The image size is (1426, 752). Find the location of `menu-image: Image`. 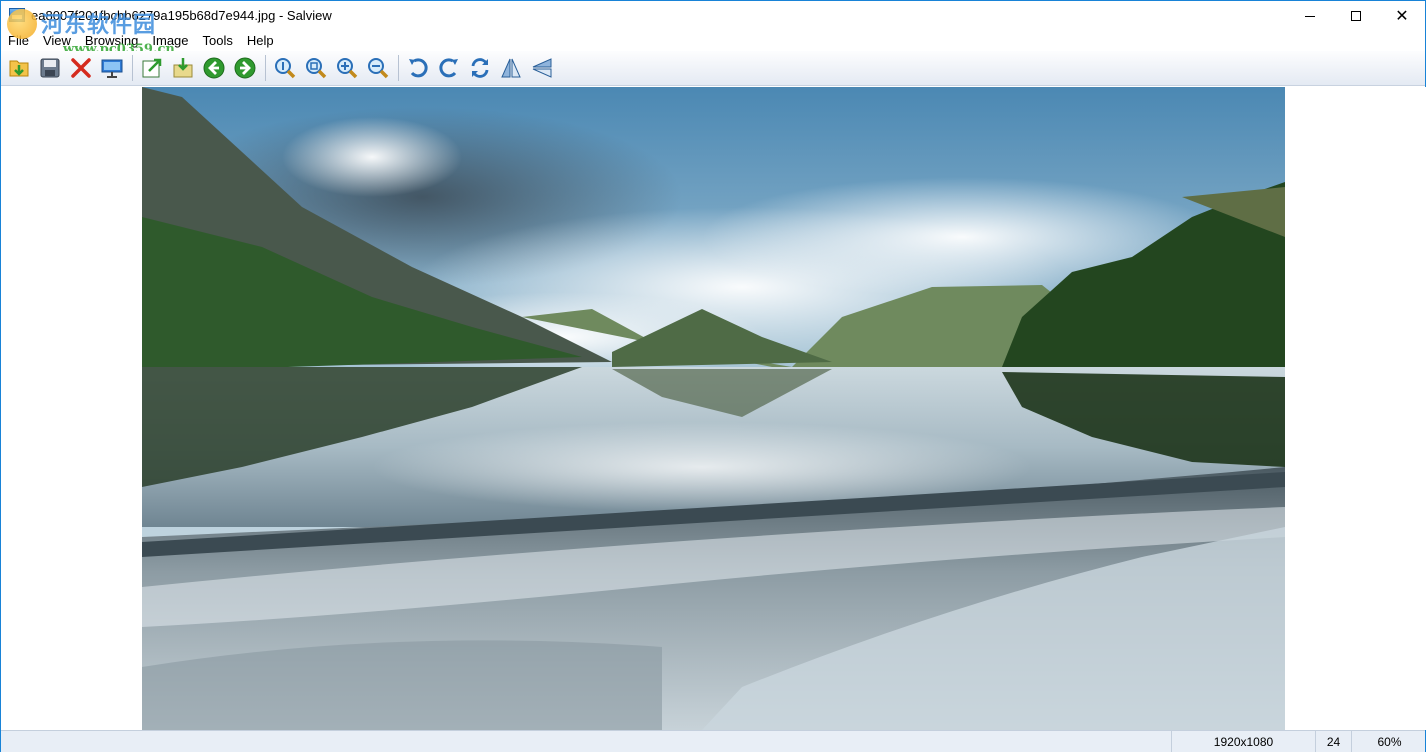

menu-image: Image is located at coordinates (170, 41).